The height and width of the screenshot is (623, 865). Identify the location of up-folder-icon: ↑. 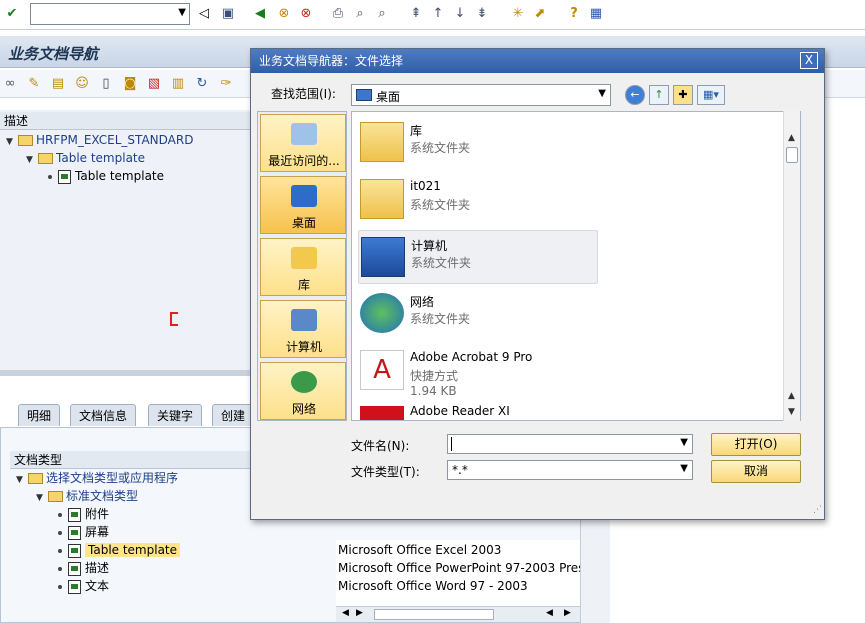
(659, 95).